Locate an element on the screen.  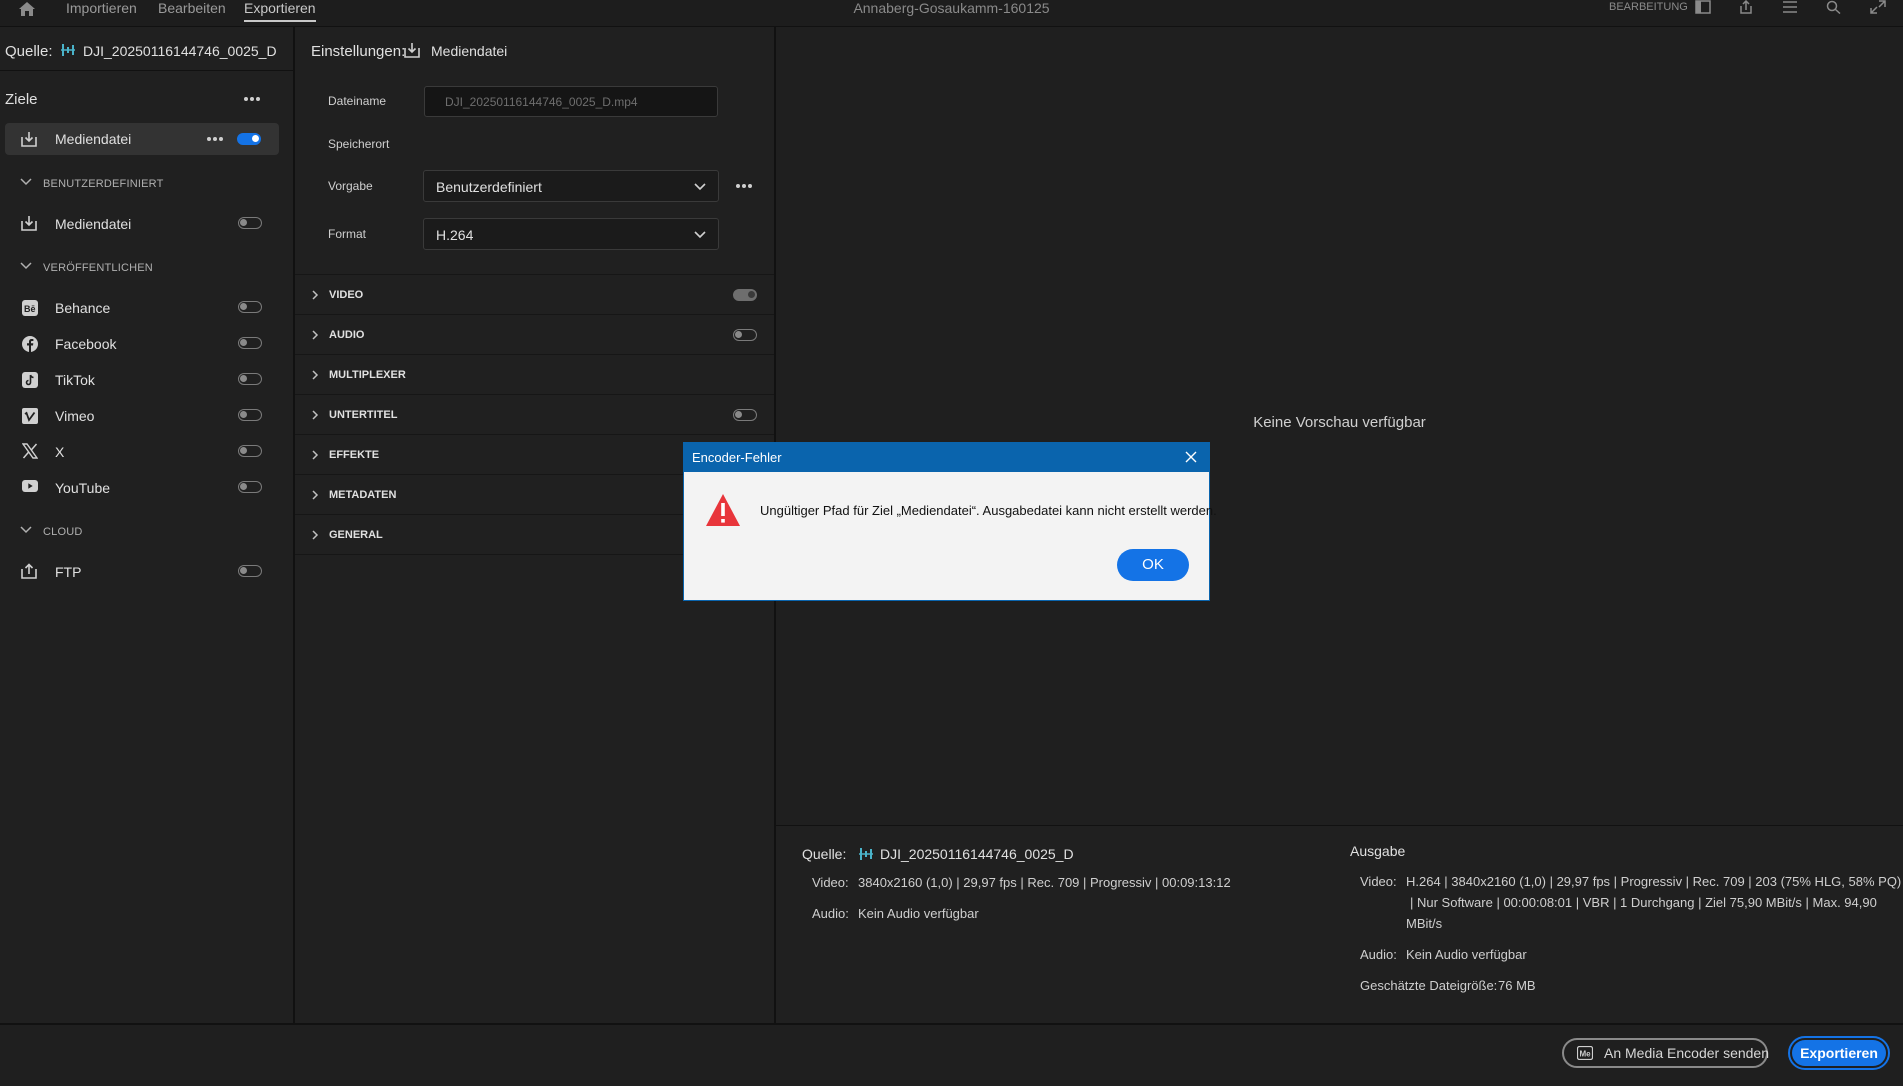
video-toggle is located at coordinates (745, 295).